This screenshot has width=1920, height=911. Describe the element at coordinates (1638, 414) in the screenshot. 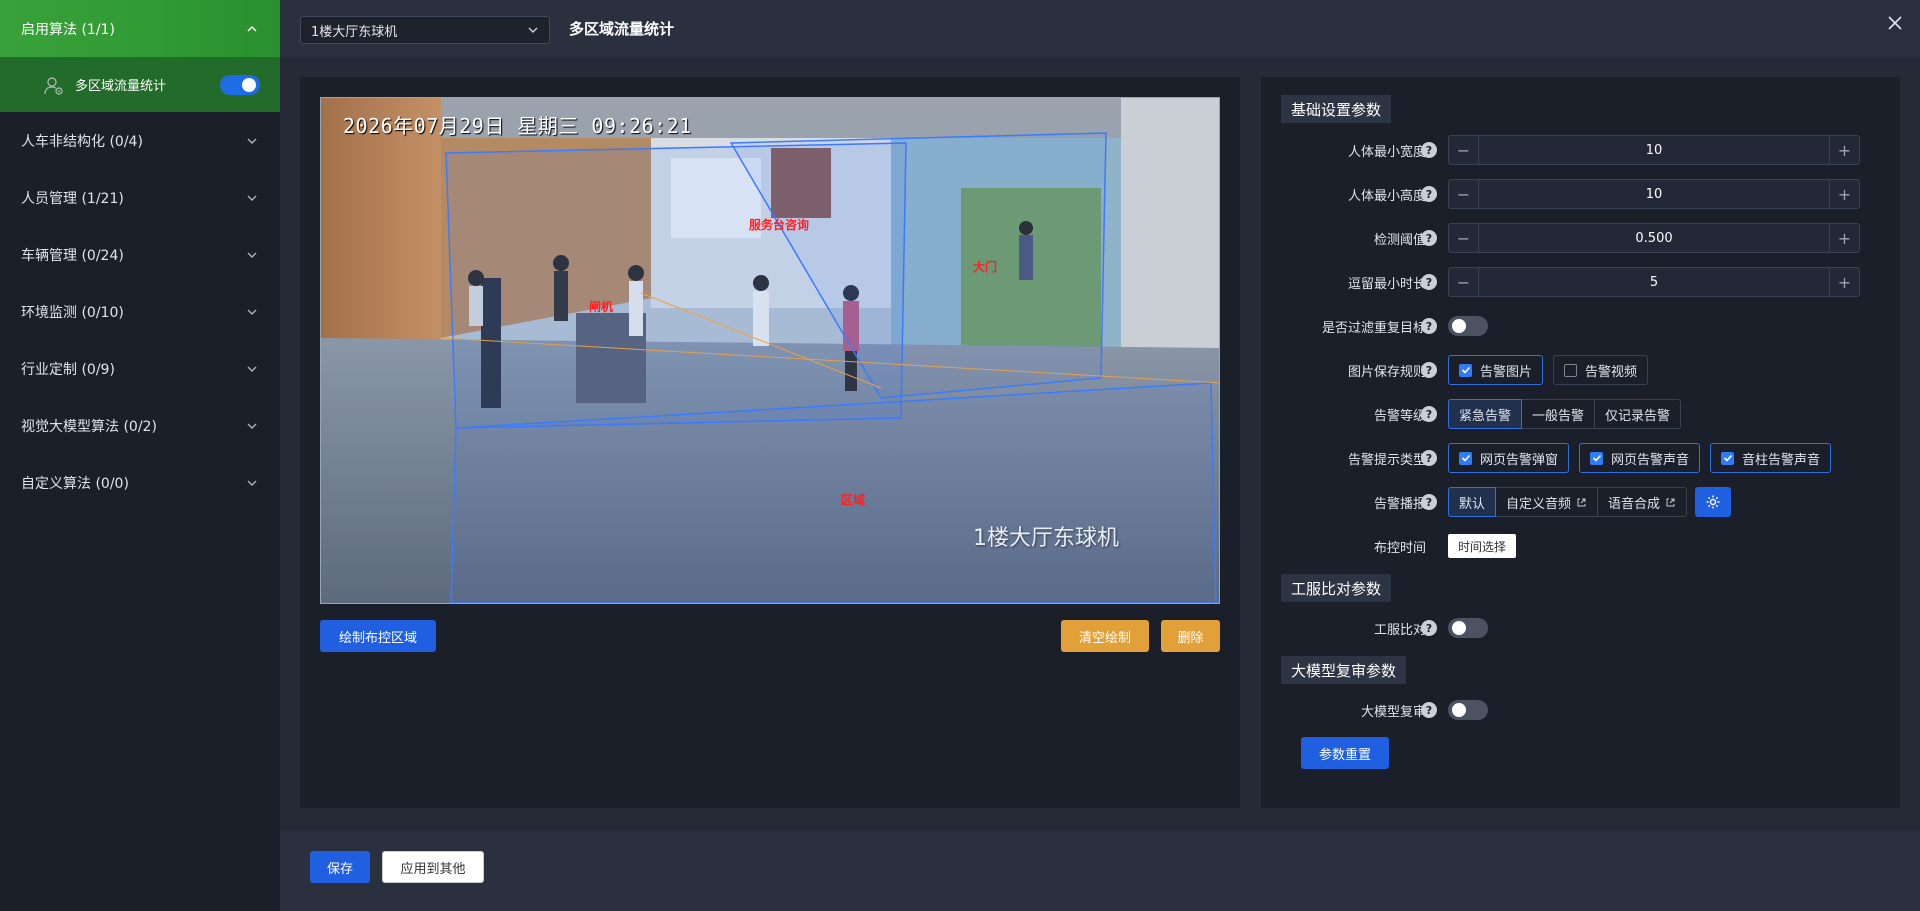

I see `level-option-record-only: 仅记录告警` at that location.